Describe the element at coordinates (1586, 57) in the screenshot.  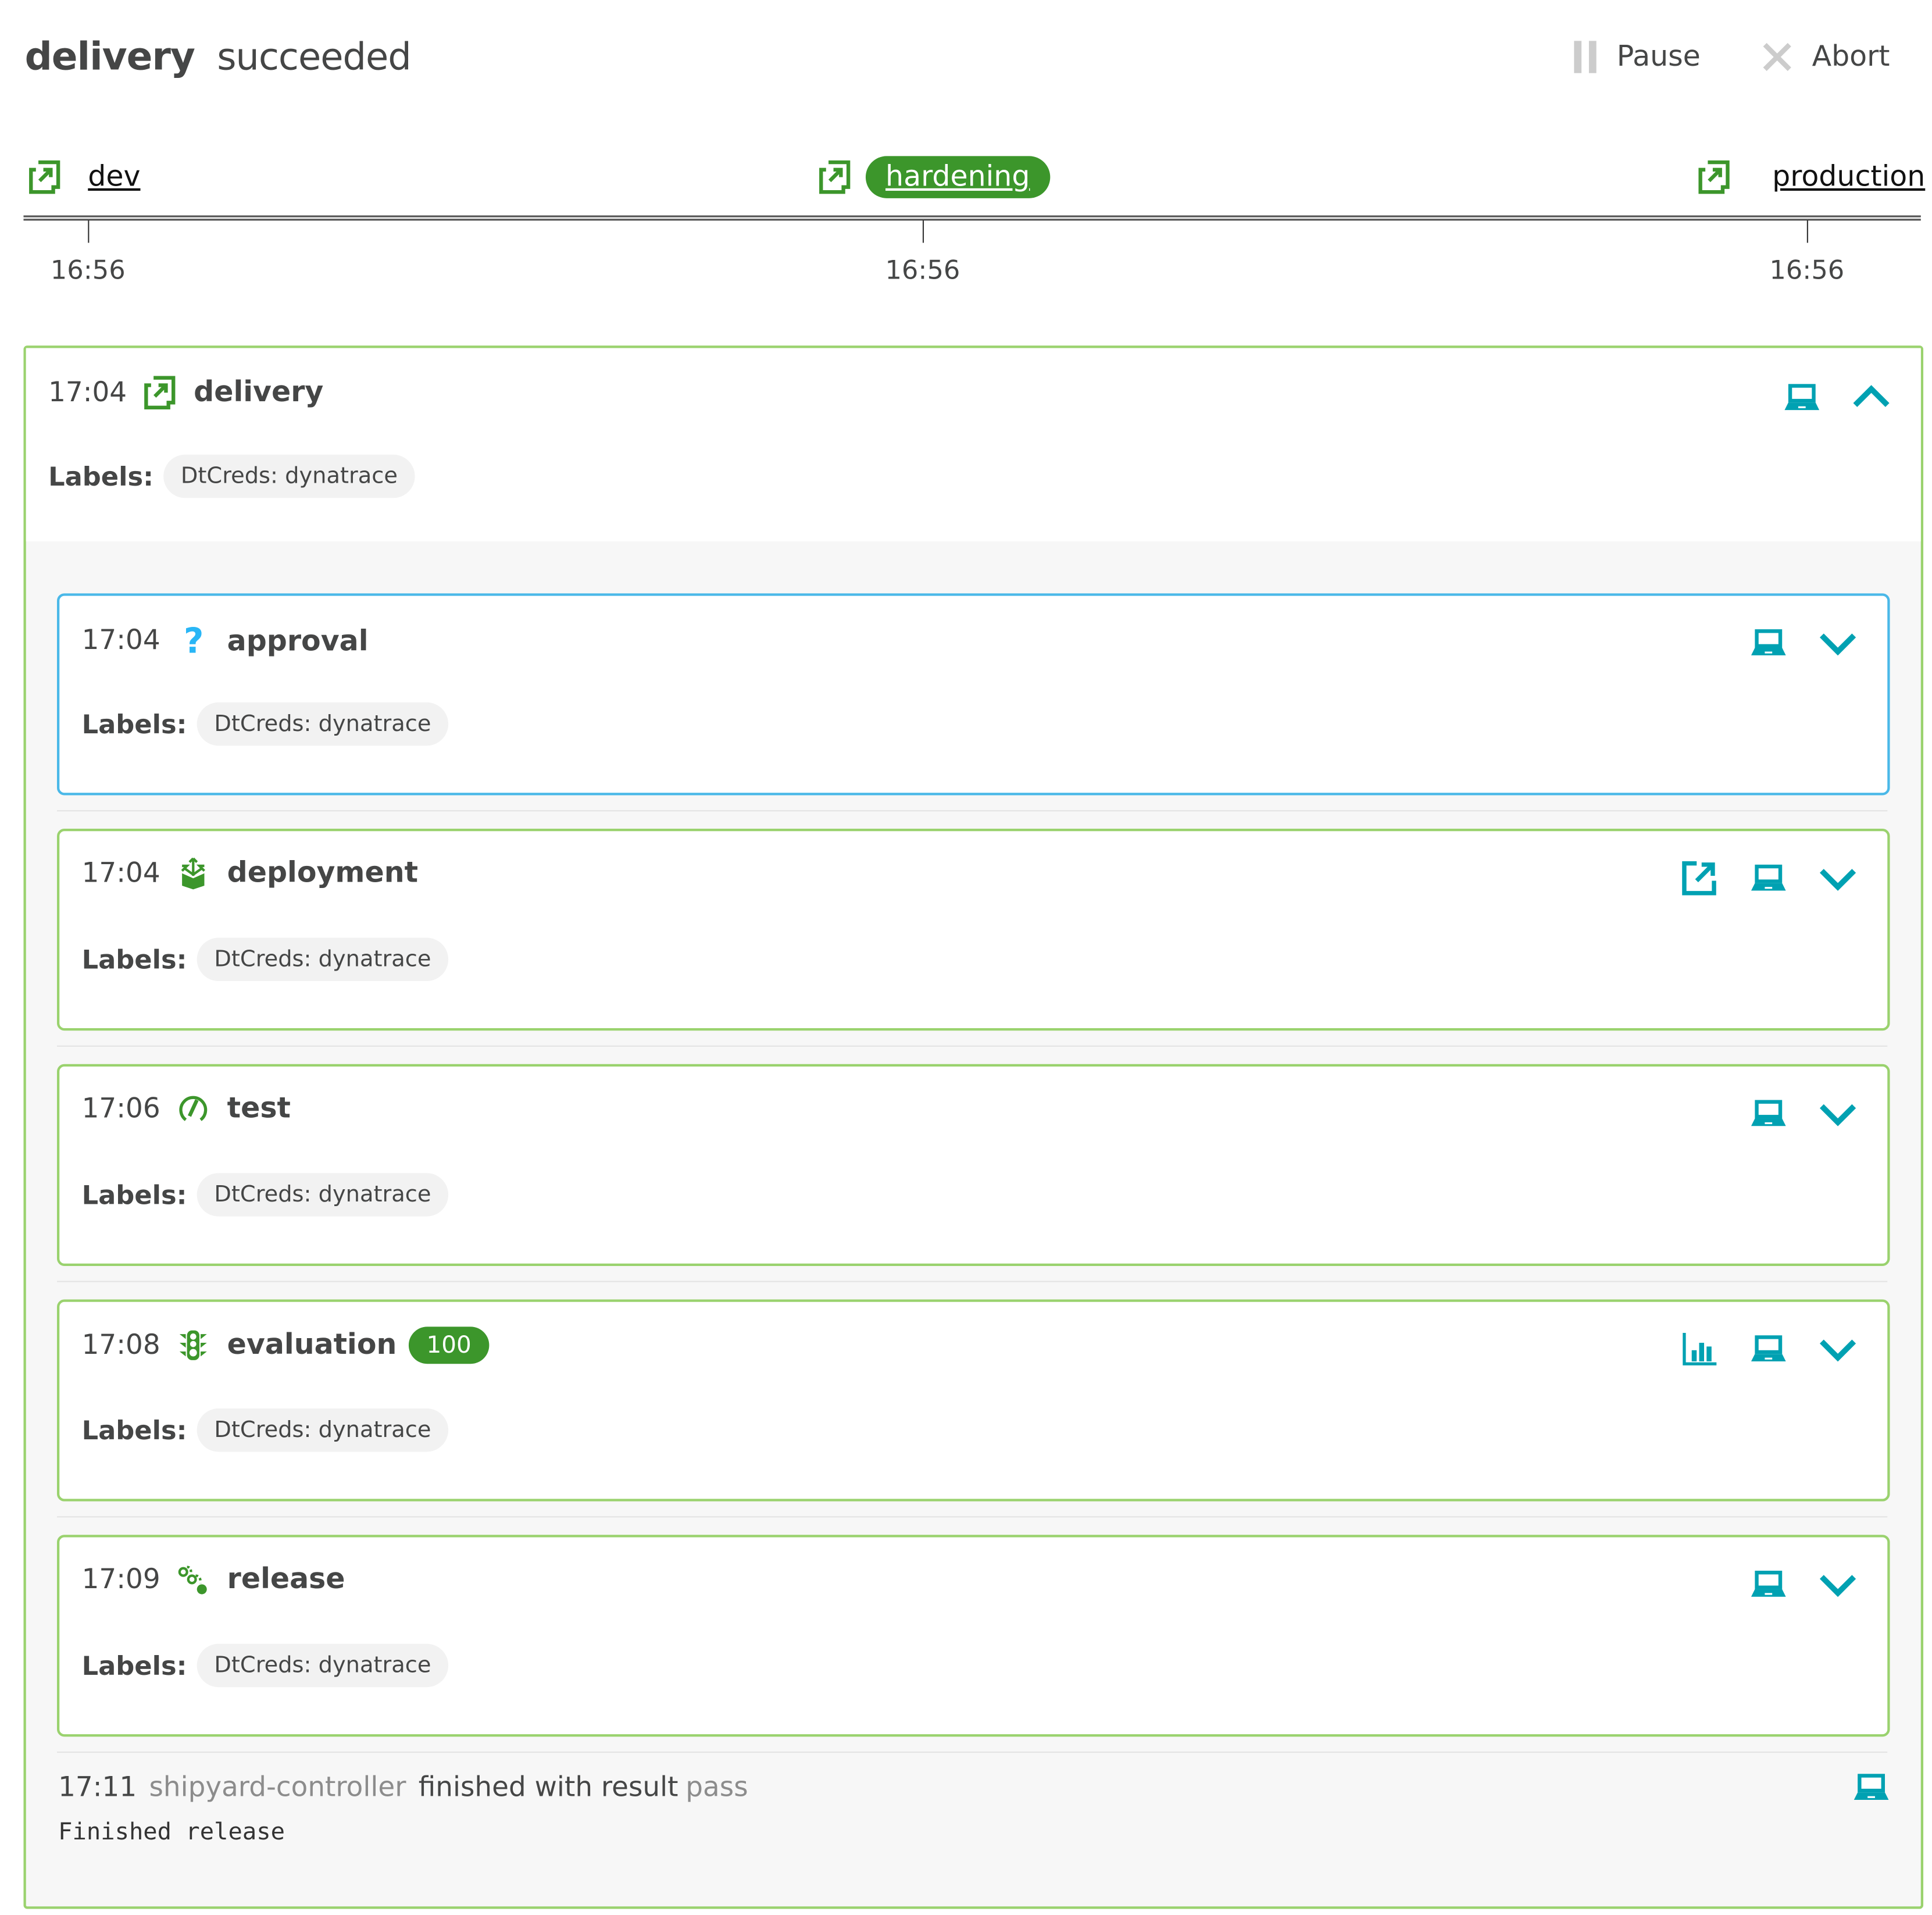
I see `pause-icon` at that location.